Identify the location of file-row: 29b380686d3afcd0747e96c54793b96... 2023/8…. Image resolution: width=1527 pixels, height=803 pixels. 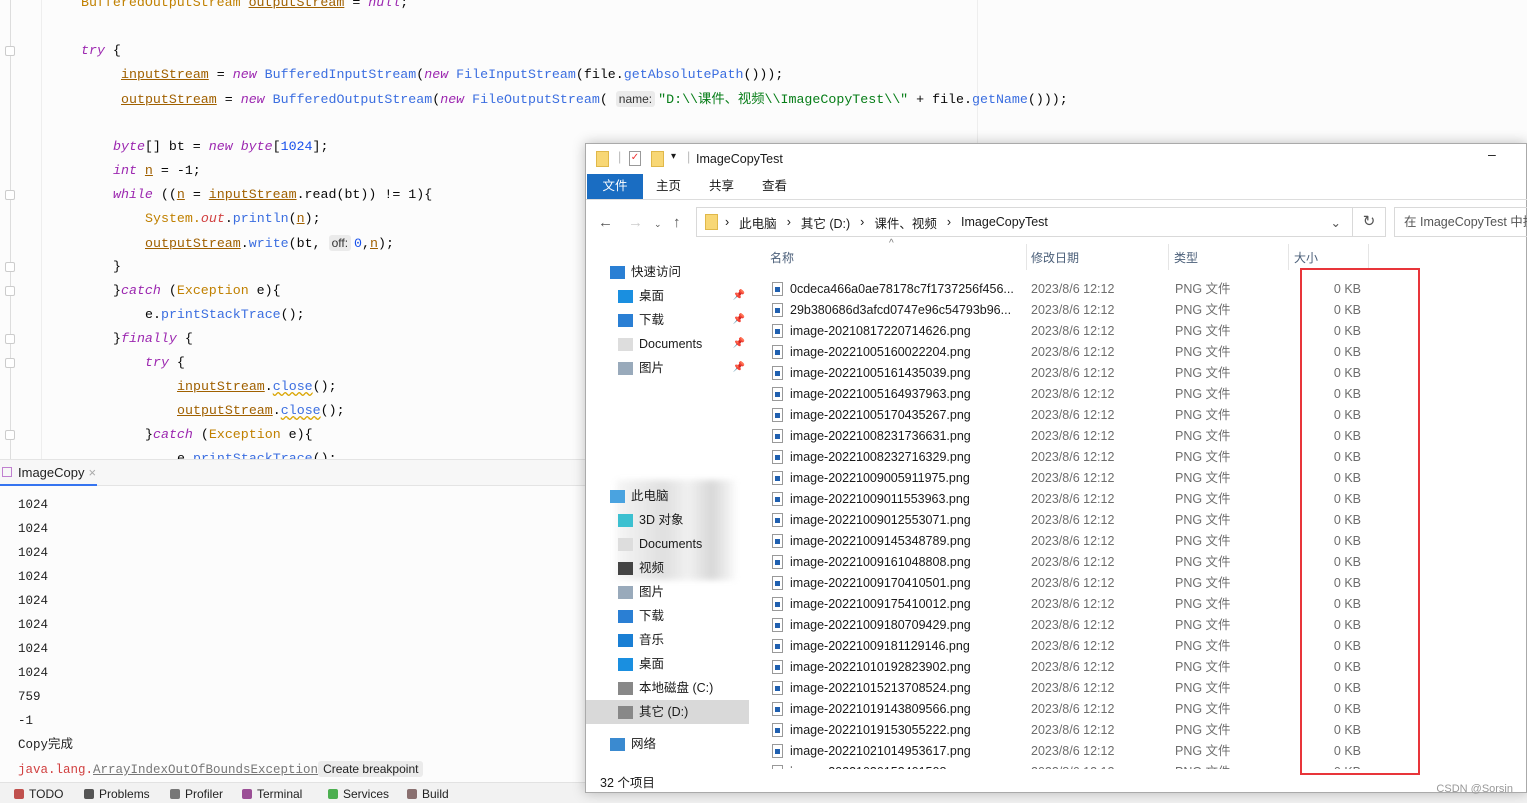
(1070, 310).